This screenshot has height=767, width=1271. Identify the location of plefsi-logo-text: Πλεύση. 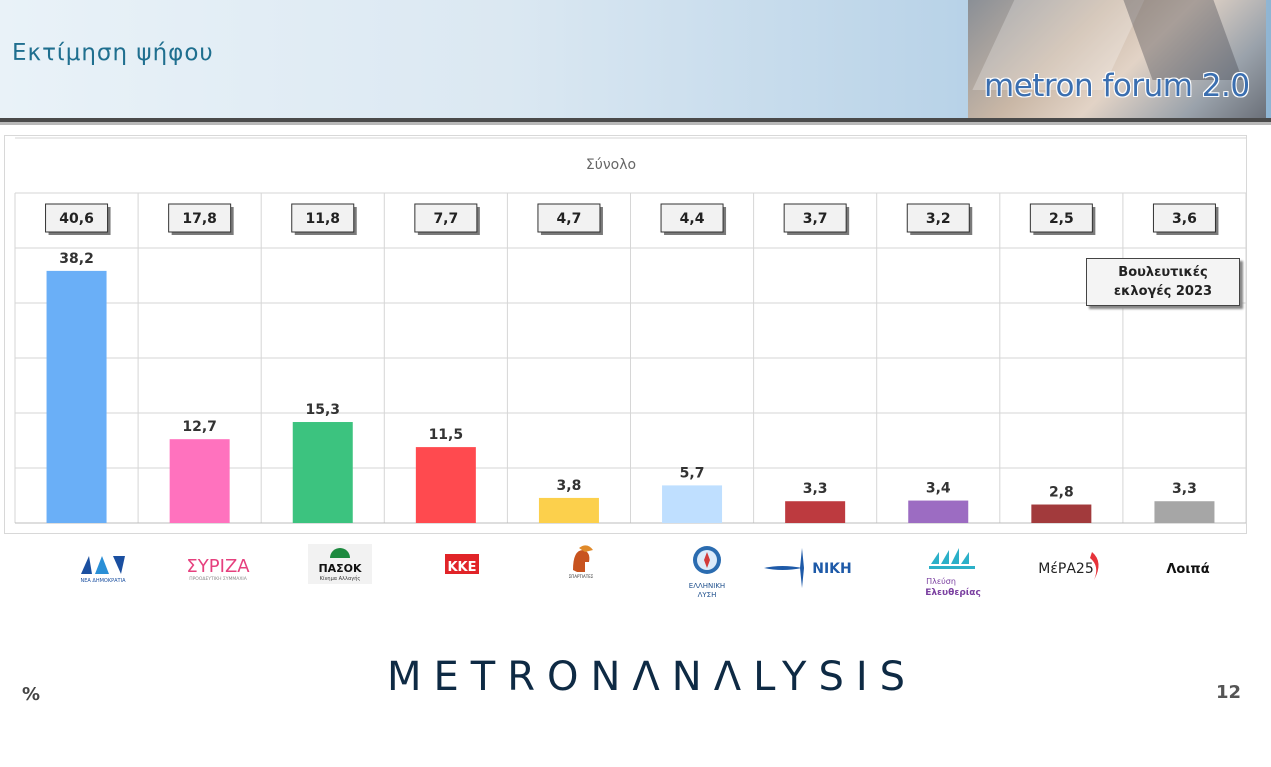
(941, 581).